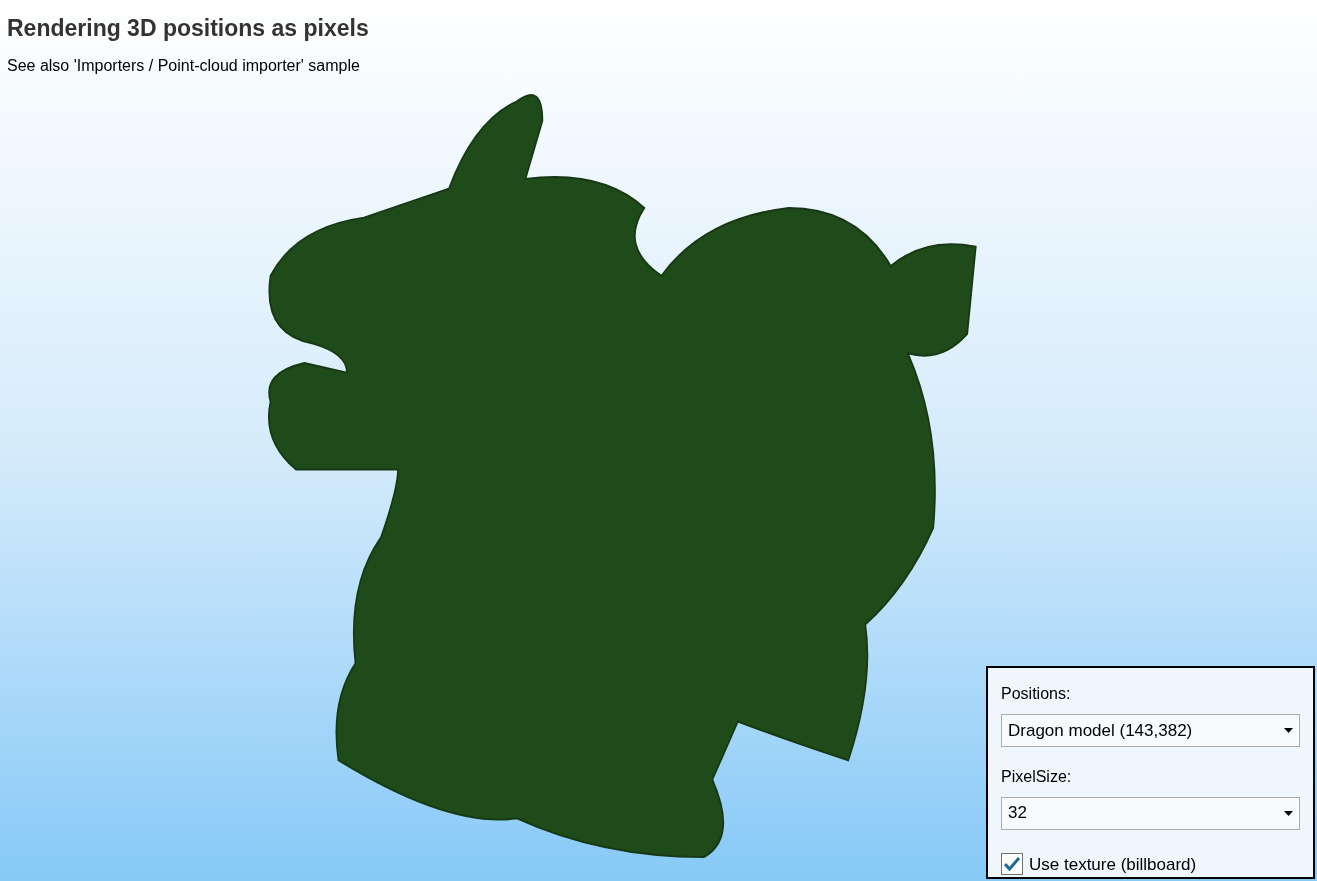 Image resolution: width=1317 pixels, height=881 pixels. What do you see at coordinates (1150, 730) in the screenshot?
I see `positions-dropdown: Dragon model (143,382)` at bounding box center [1150, 730].